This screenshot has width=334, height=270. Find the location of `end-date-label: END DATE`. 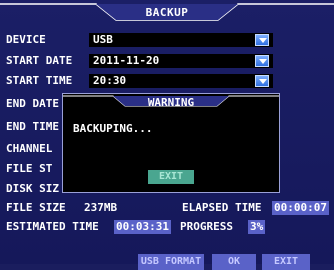

end-date-label: END DATE is located at coordinates (32, 103).